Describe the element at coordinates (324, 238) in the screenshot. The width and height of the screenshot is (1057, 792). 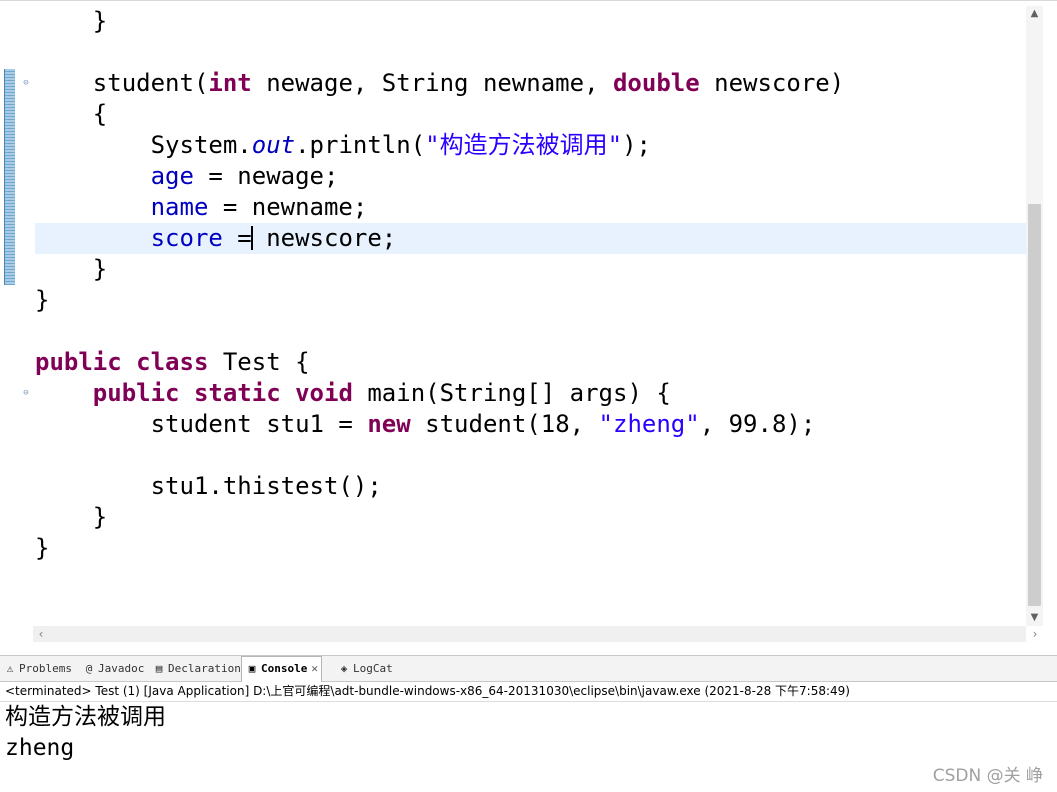
I see `code-token: newscore;` at that location.